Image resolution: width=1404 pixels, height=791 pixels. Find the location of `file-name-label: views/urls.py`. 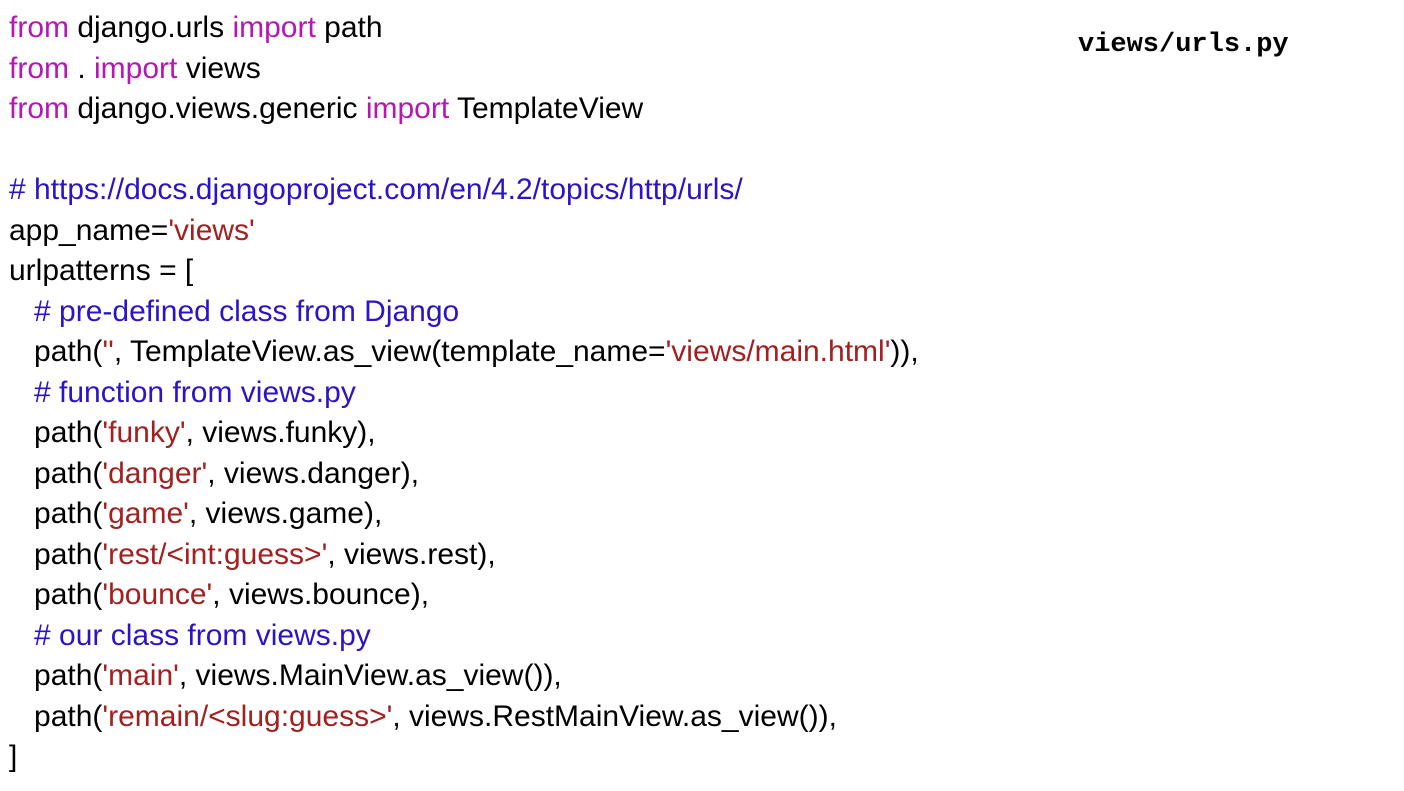

file-name-label: views/urls.py is located at coordinates (1183, 45).